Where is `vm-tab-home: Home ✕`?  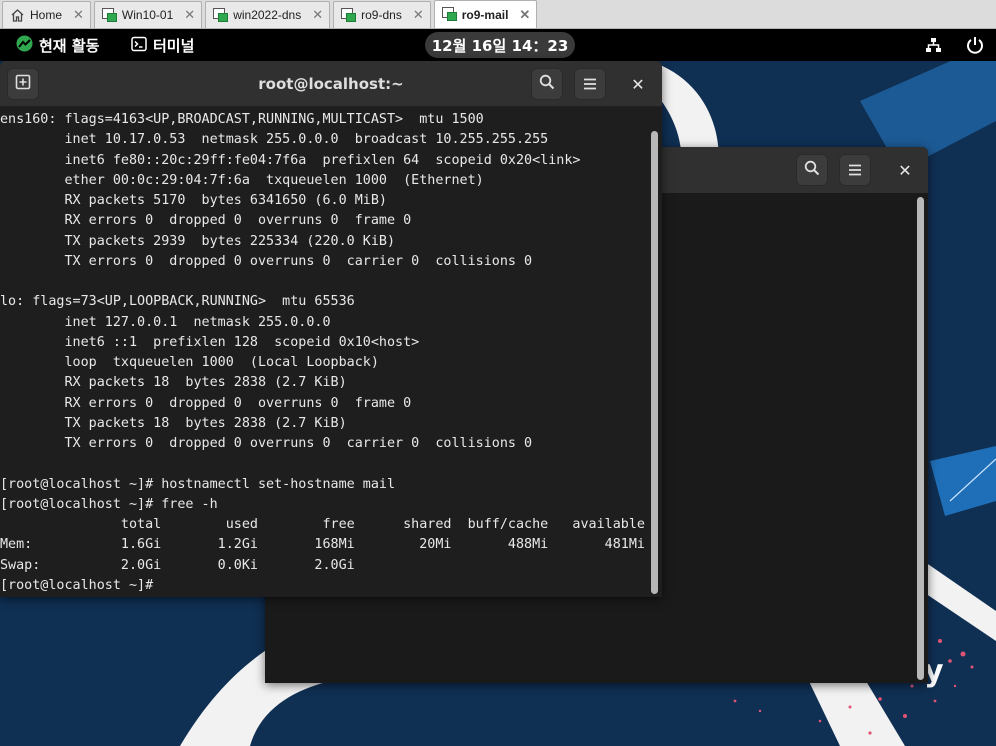 vm-tab-home: Home ✕ is located at coordinates (46, 14).